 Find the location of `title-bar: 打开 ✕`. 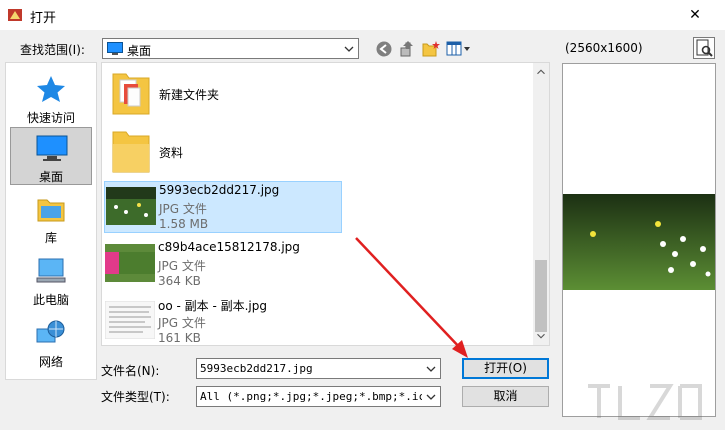

title-bar: 打开 ✕ is located at coordinates (362, 15).